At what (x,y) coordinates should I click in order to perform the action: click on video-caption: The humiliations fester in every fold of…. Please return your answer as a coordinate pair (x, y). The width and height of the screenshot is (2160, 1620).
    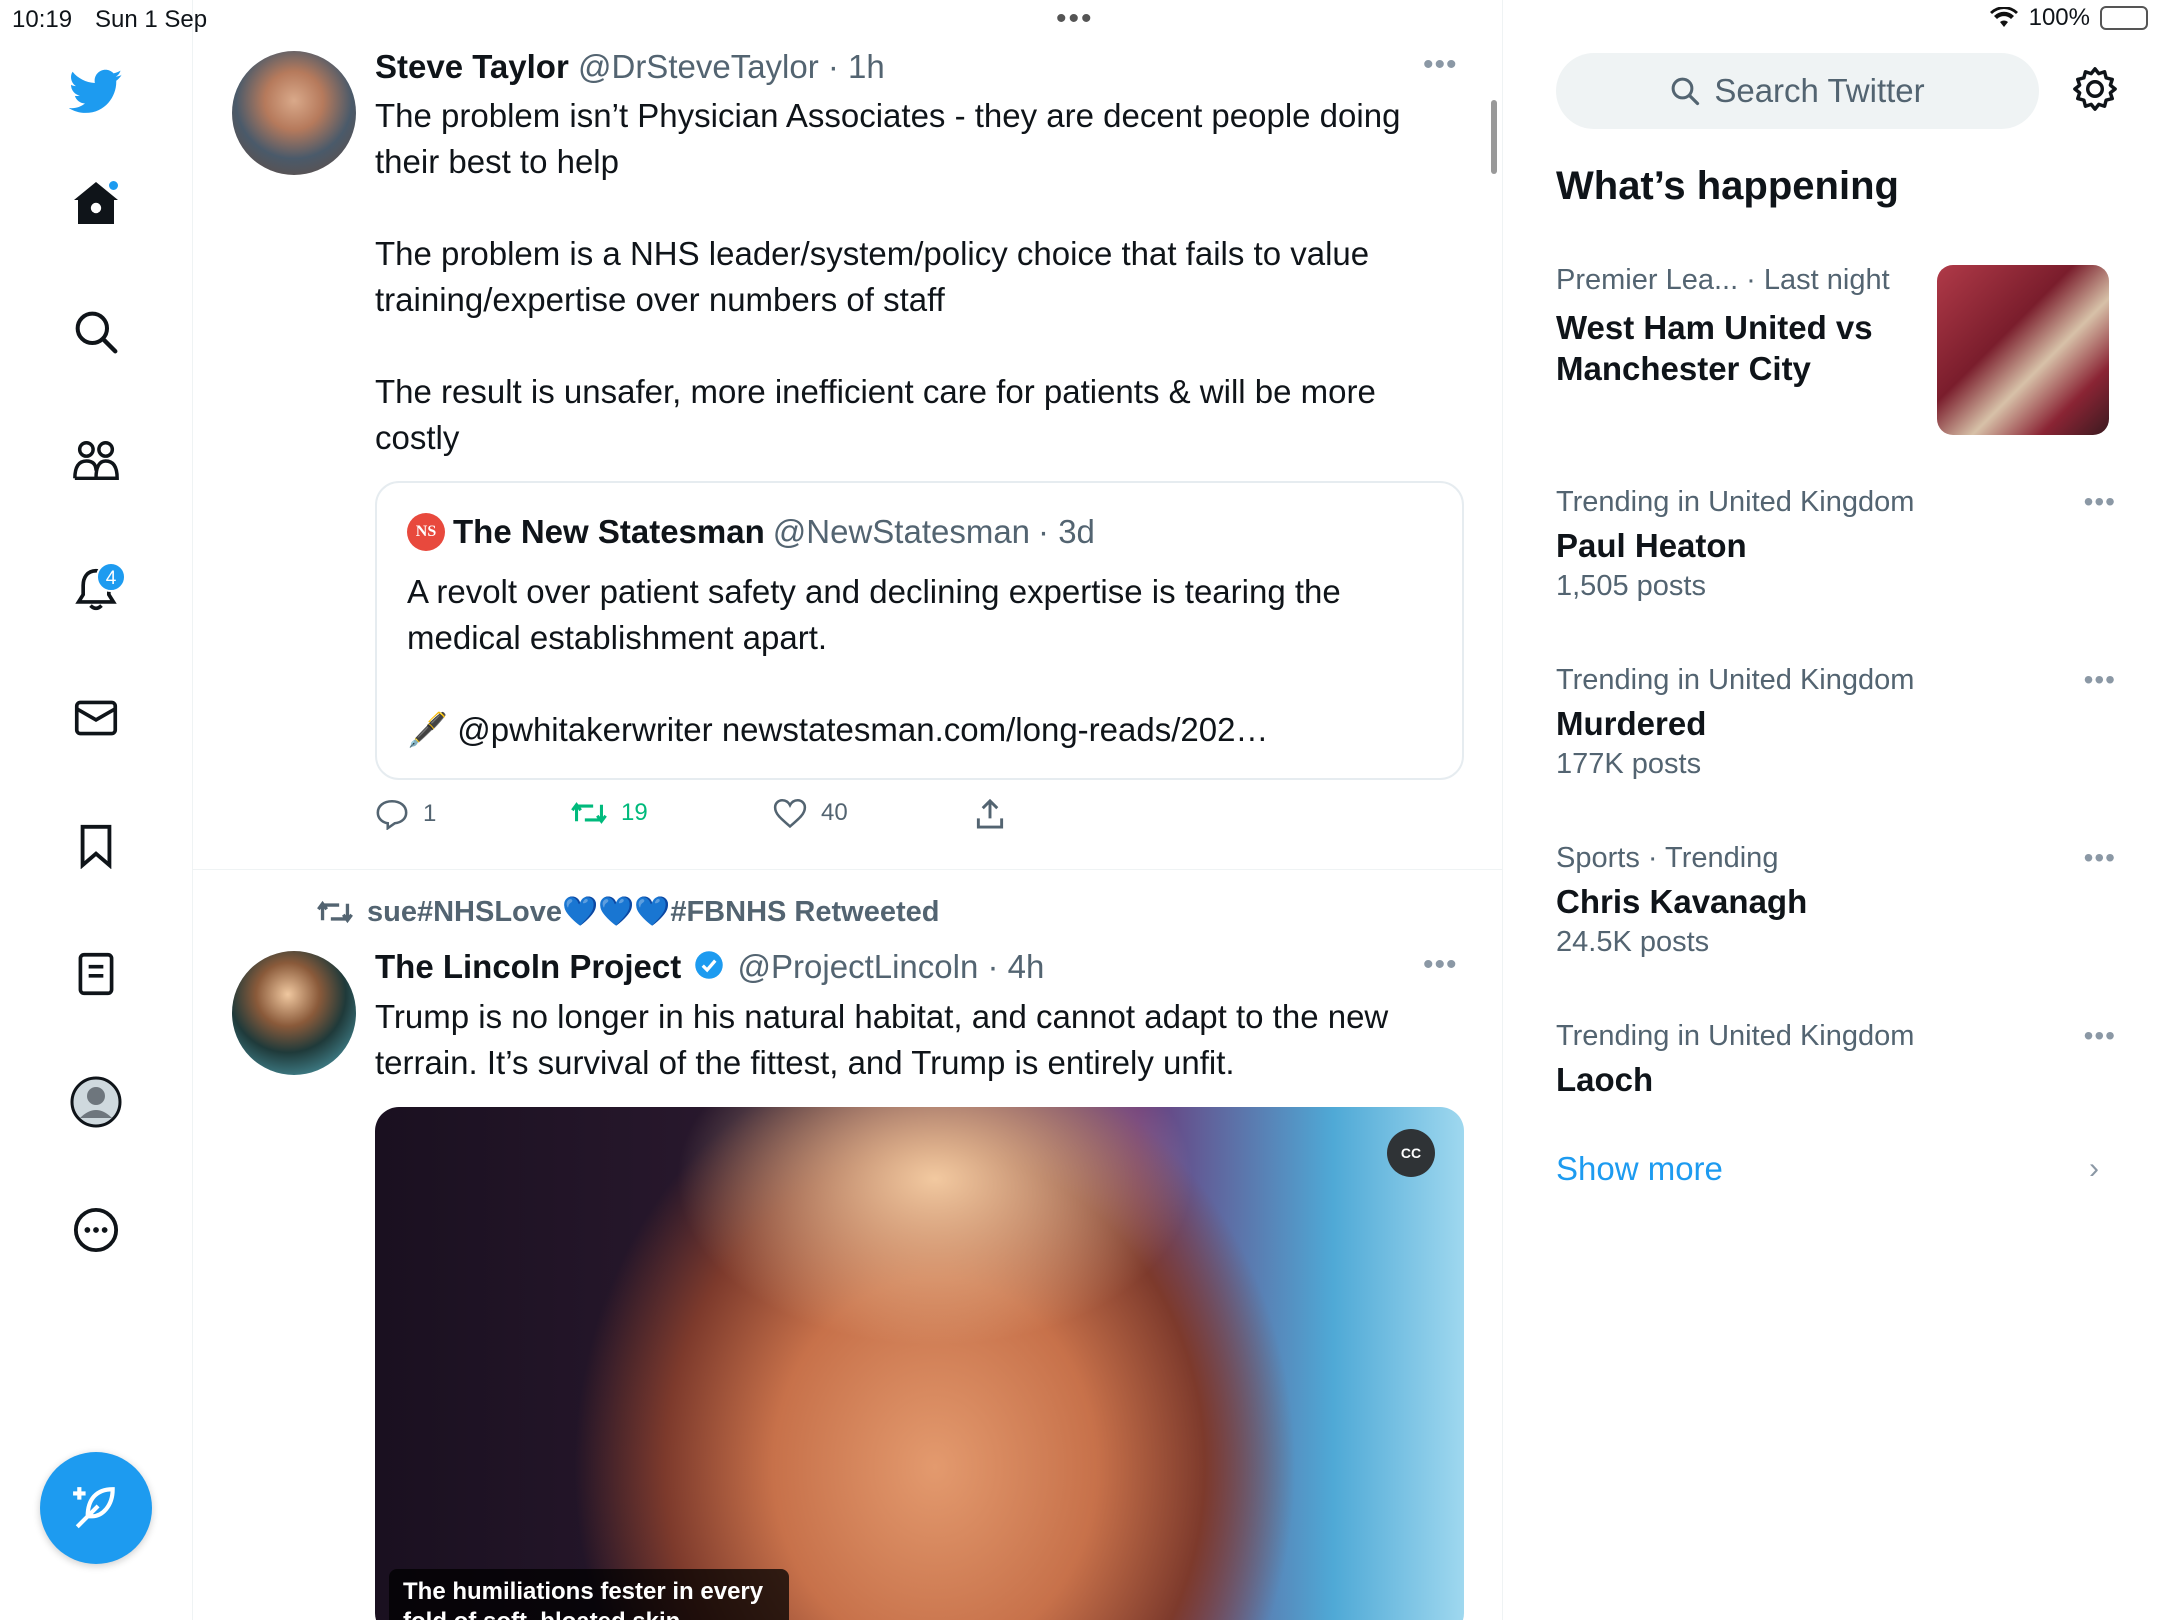
    Looking at the image, I should click on (589, 1594).